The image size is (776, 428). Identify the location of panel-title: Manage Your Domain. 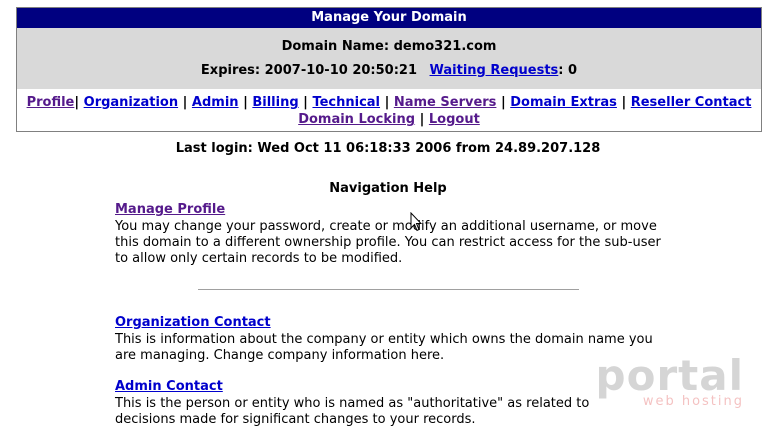
(389, 18).